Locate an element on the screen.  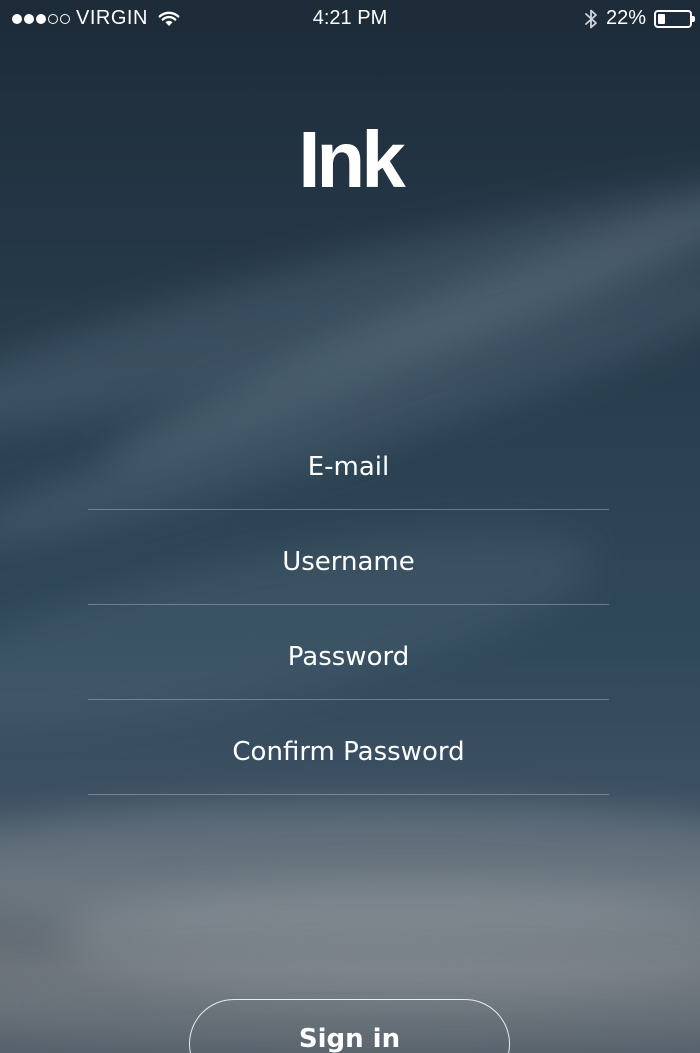
signin-button-label: Sign in is located at coordinates (349, 1038).